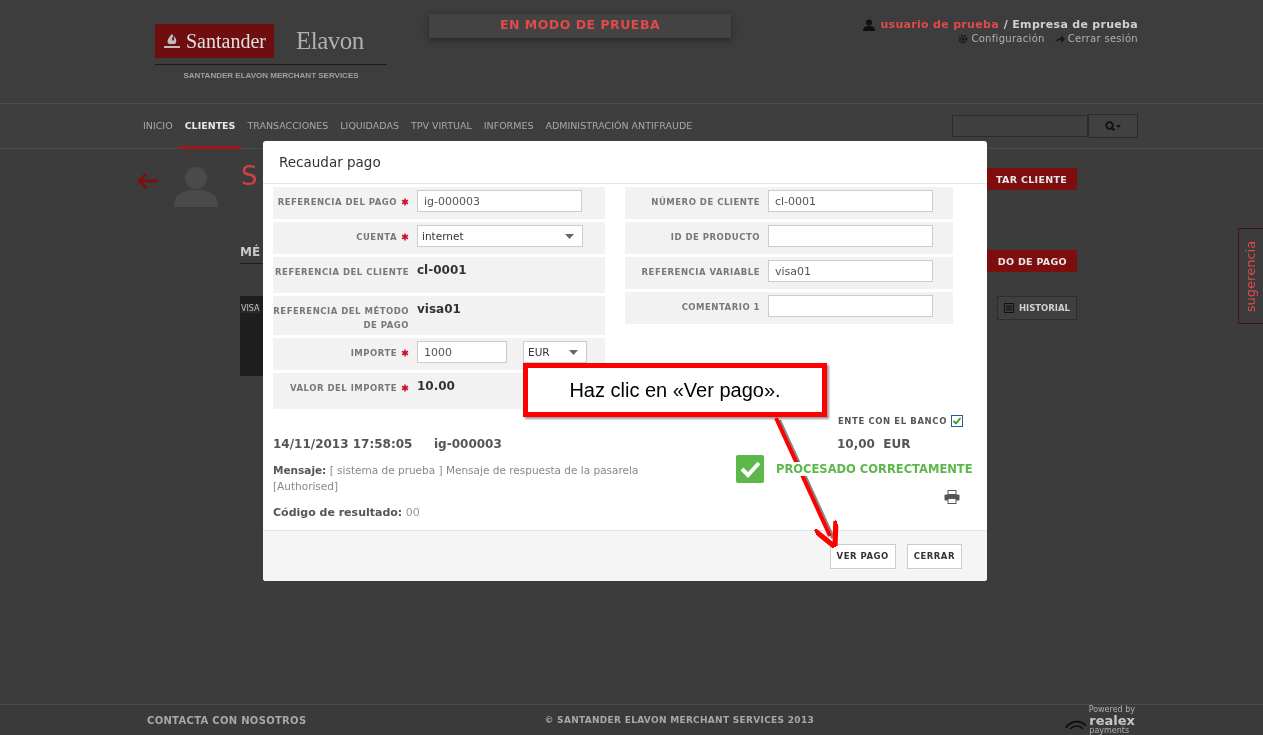 The width and height of the screenshot is (1263, 735). What do you see at coordinates (963, 38) in the screenshot?
I see `settings-icon` at bounding box center [963, 38].